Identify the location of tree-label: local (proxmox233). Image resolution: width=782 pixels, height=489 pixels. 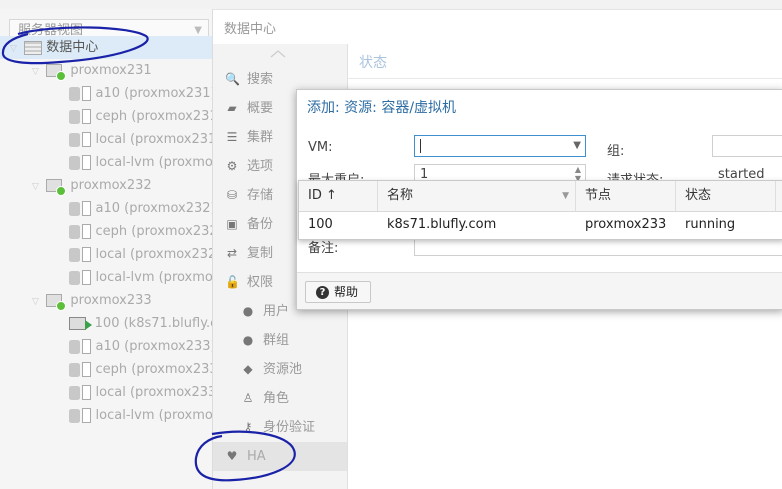
(154, 392).